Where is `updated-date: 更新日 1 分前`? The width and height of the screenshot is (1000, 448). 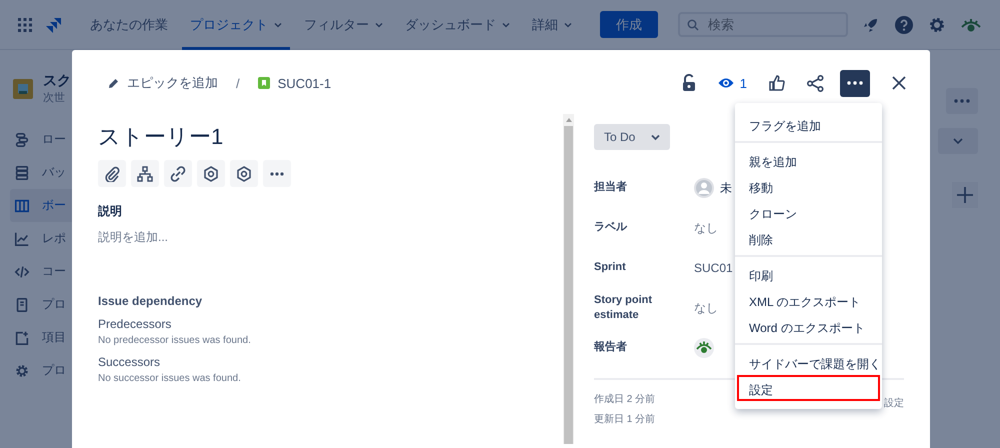
updated-date: 更新日 1 分前 is located at coordinates (625, 419).